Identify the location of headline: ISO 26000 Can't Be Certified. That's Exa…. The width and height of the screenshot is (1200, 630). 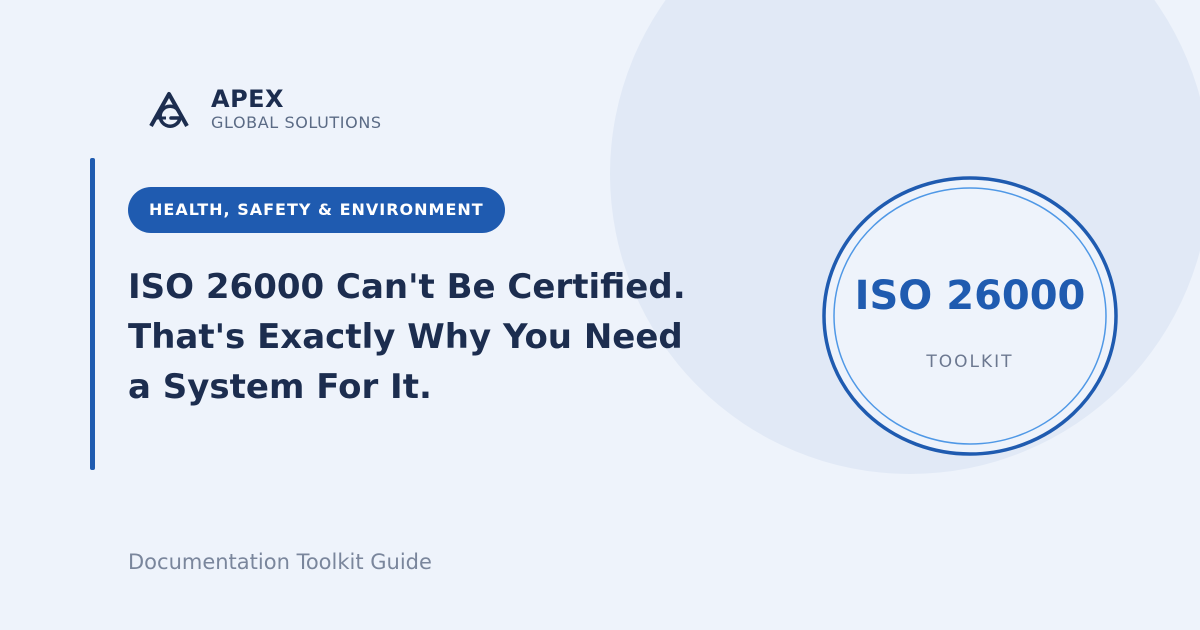
(448, 337).